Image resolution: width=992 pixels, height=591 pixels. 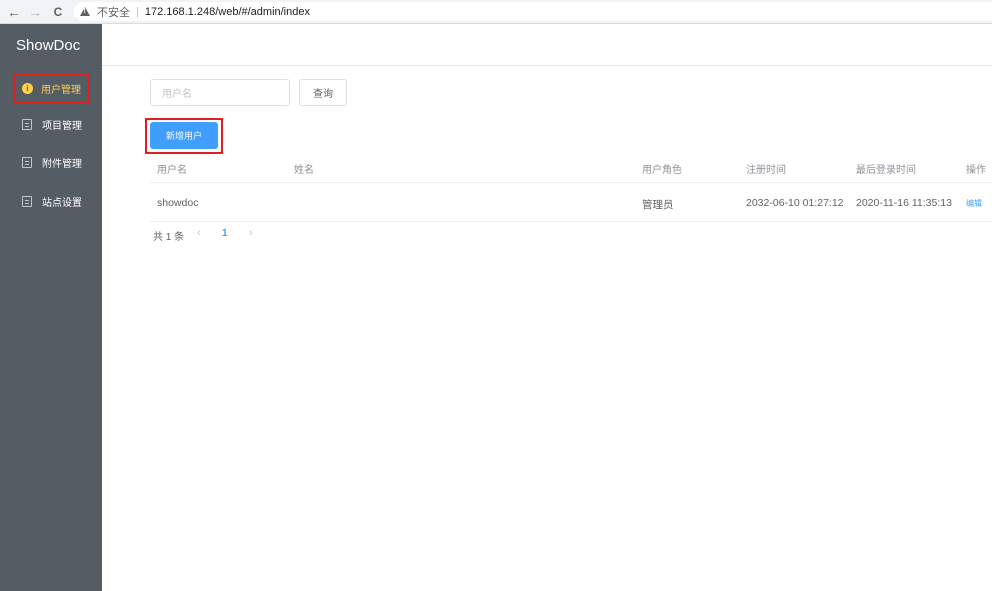 I want to click on pagination-total: 共 1 条, so click(x=169, y=237).